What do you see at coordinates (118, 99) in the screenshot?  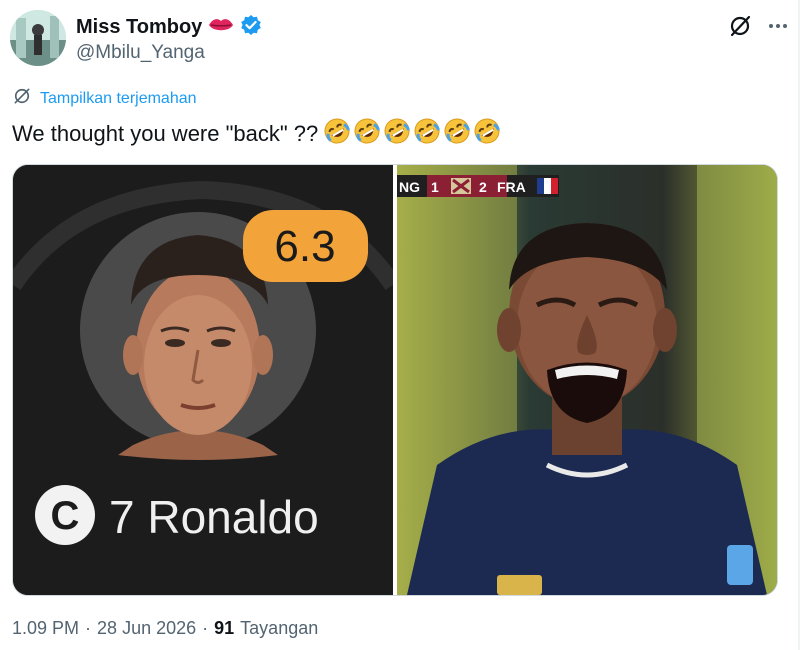 I see `translate-label: Tampilkan terjemahan` at bounding box center [118, 99].